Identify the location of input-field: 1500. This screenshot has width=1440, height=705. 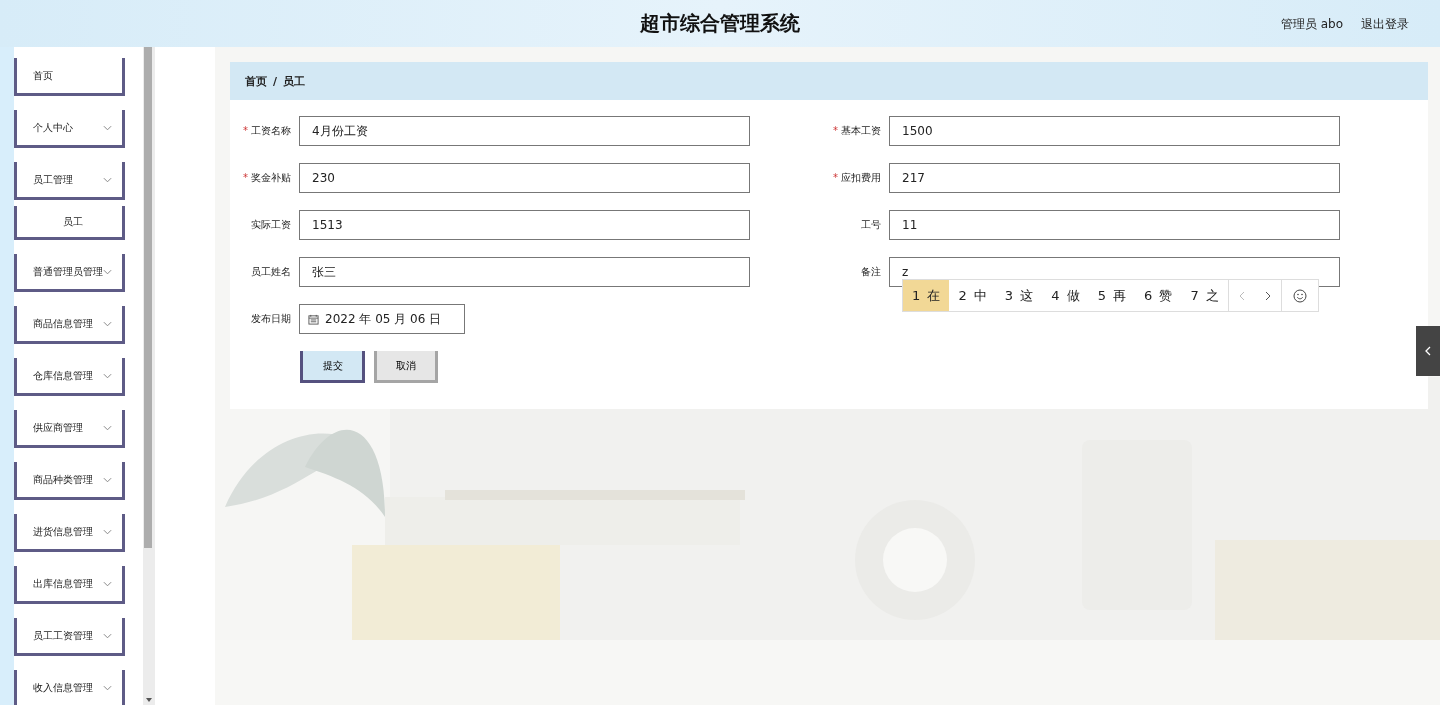
(1114, 131).